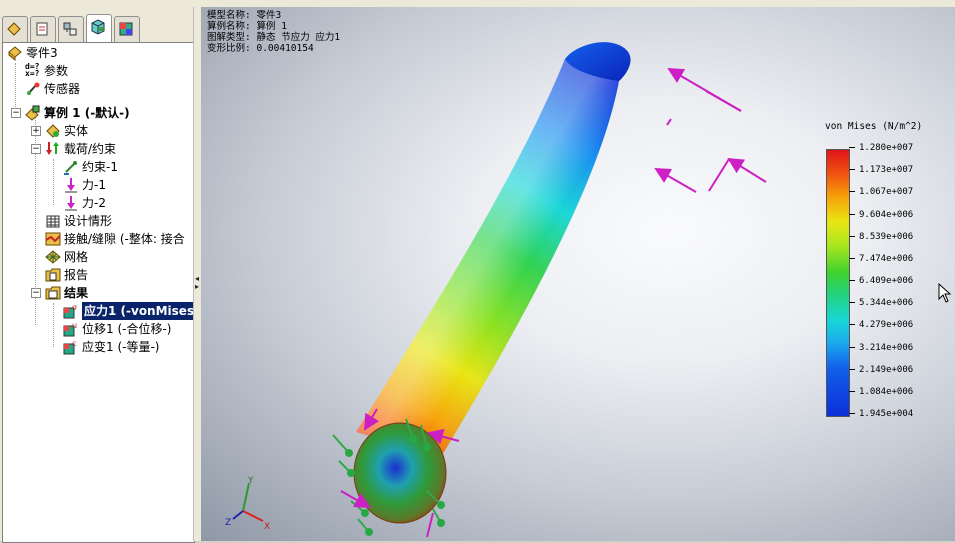  What do you see at coordinates (76, 275) in the screenshot?
I see `tree-label: 报告` at bounding box center [76, 275].